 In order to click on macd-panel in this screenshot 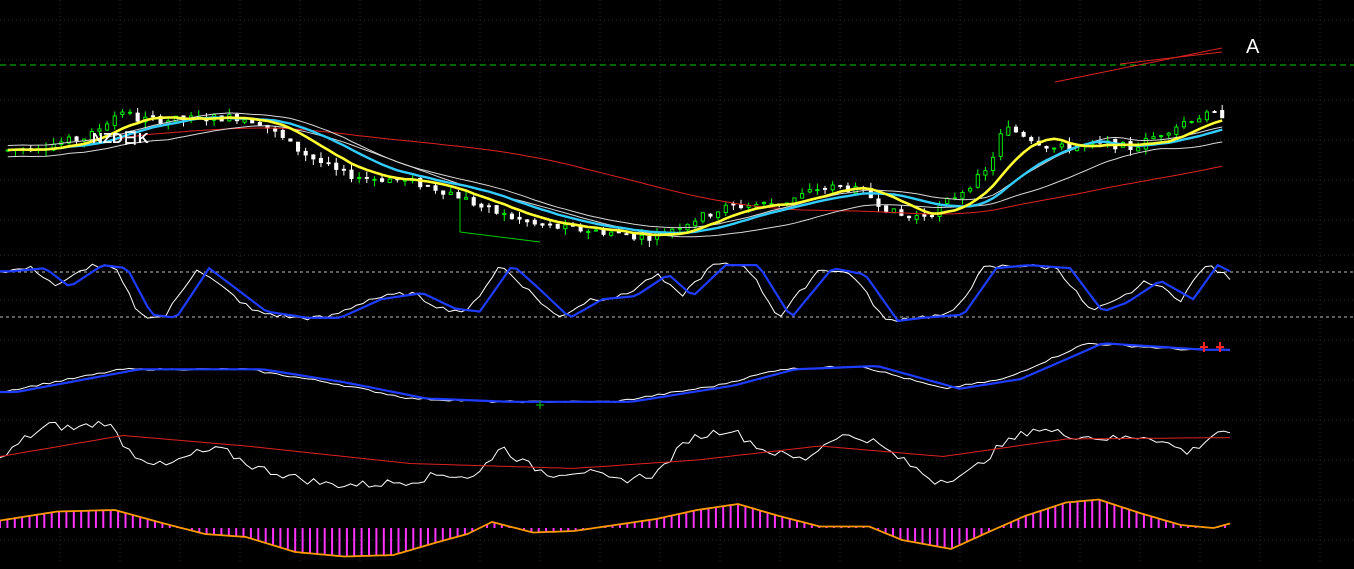, I will do `click(615, 528)`.